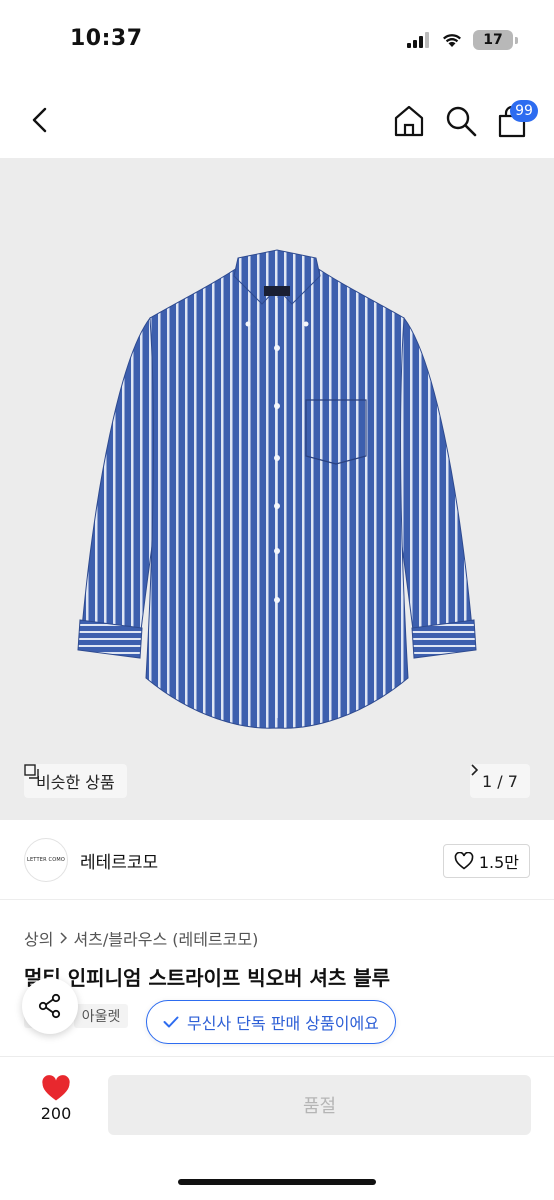 The height and width of the screenshot is (1200, 554). I want to click on battery-nub, so click(516, 40).